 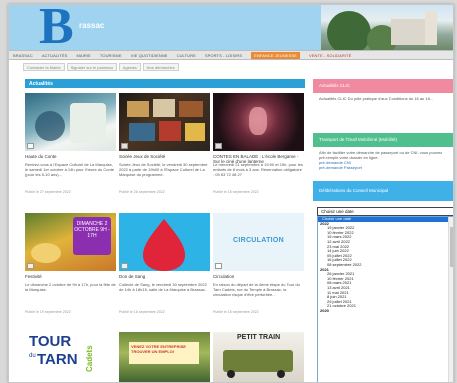 What do you see at coordinates (32, 356) in the screenshot?
I see `tour-du-text: du` at bounding box center [32, 356].